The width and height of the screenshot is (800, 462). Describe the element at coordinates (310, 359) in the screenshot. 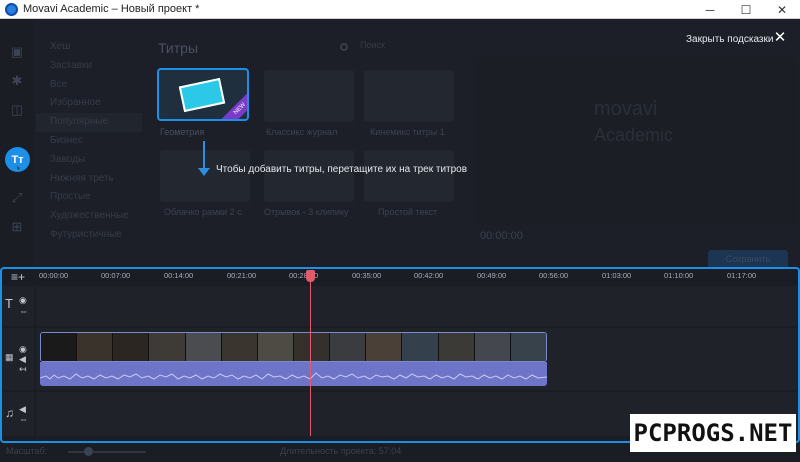

I see `playhead-line` at that location.